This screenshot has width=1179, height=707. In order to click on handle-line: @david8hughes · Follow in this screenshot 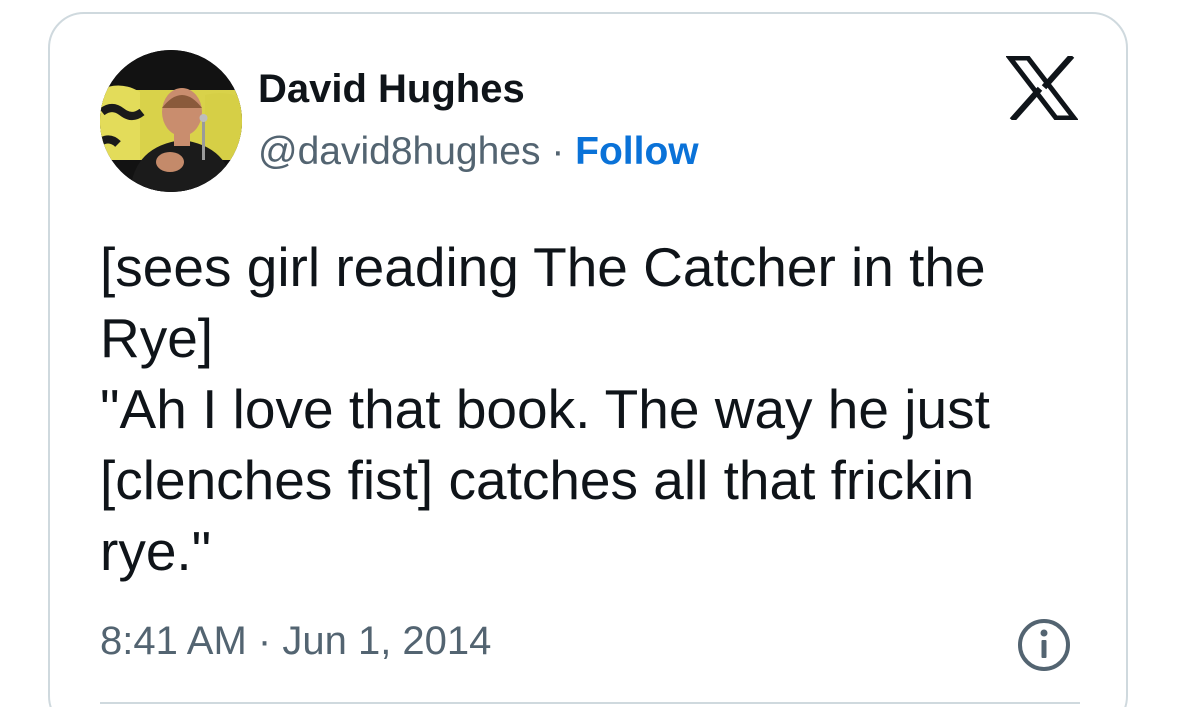, I will do `click(478, 152)`.